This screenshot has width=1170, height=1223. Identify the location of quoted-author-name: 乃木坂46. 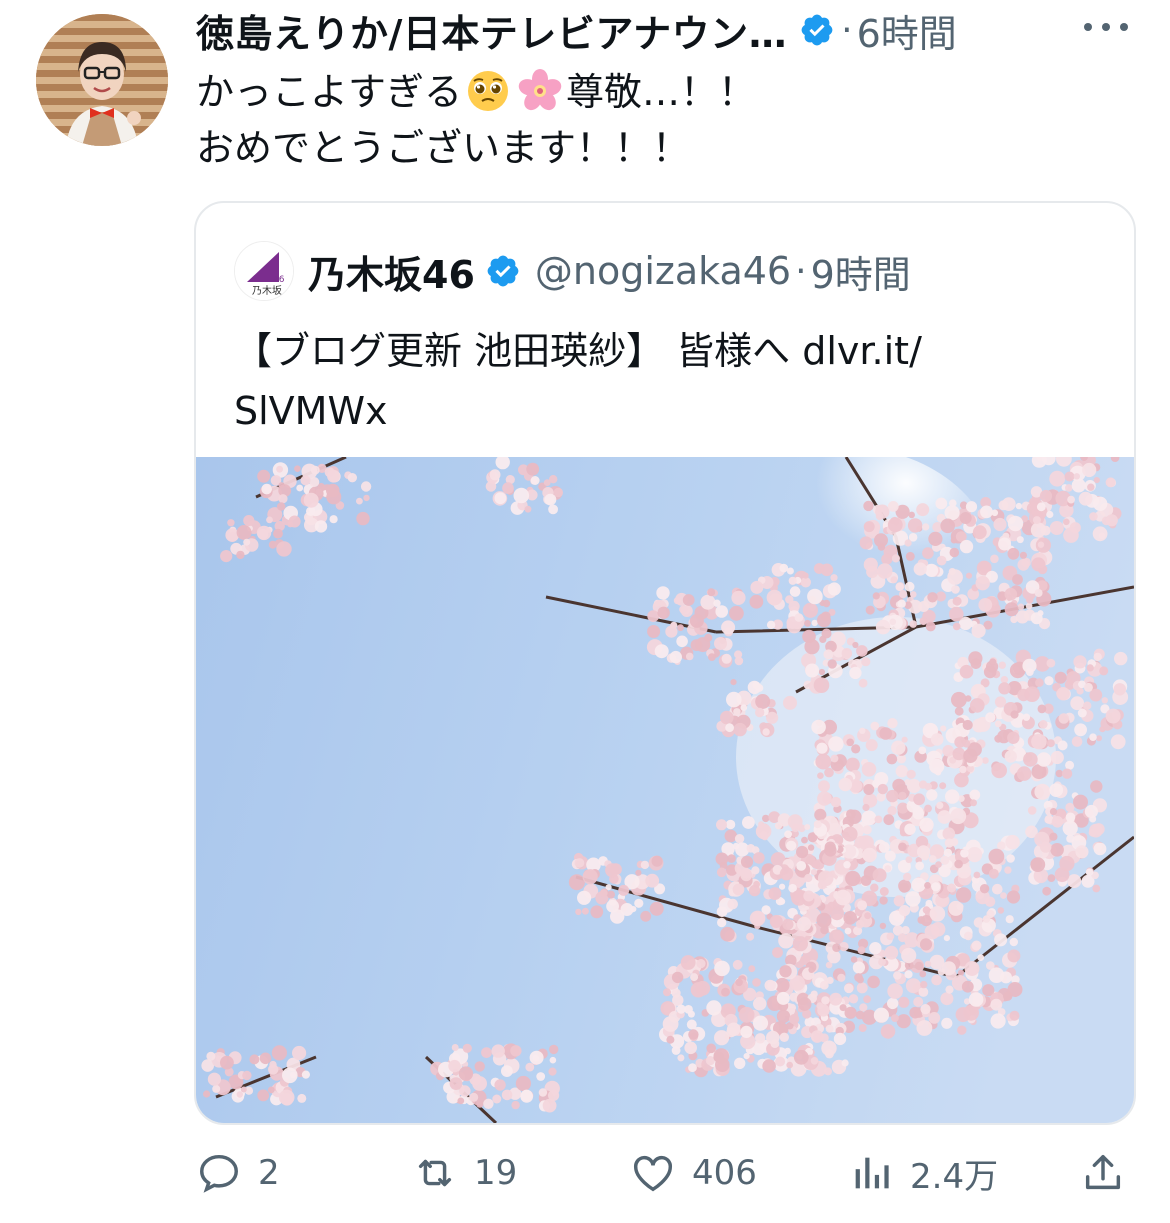
(391, 271).